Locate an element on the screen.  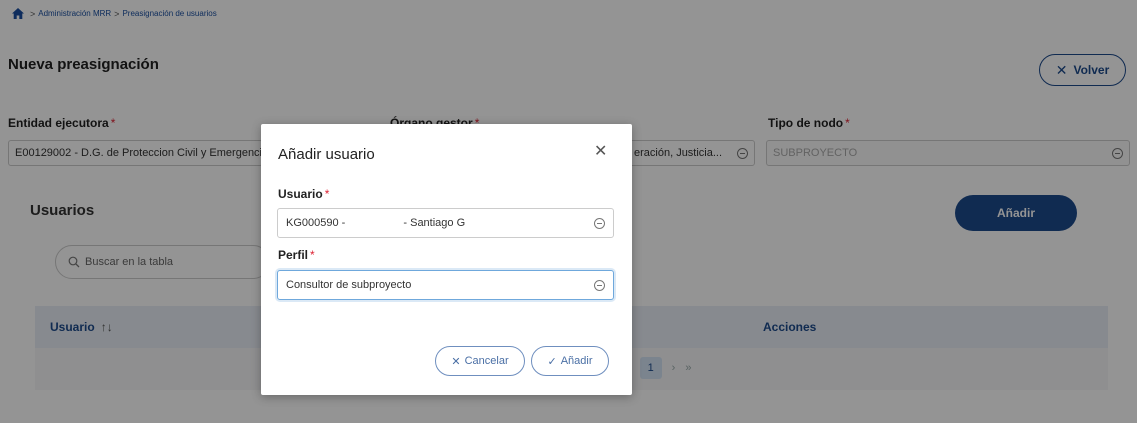
perfil-label: Perfil * is located at coordinates (296, 255).